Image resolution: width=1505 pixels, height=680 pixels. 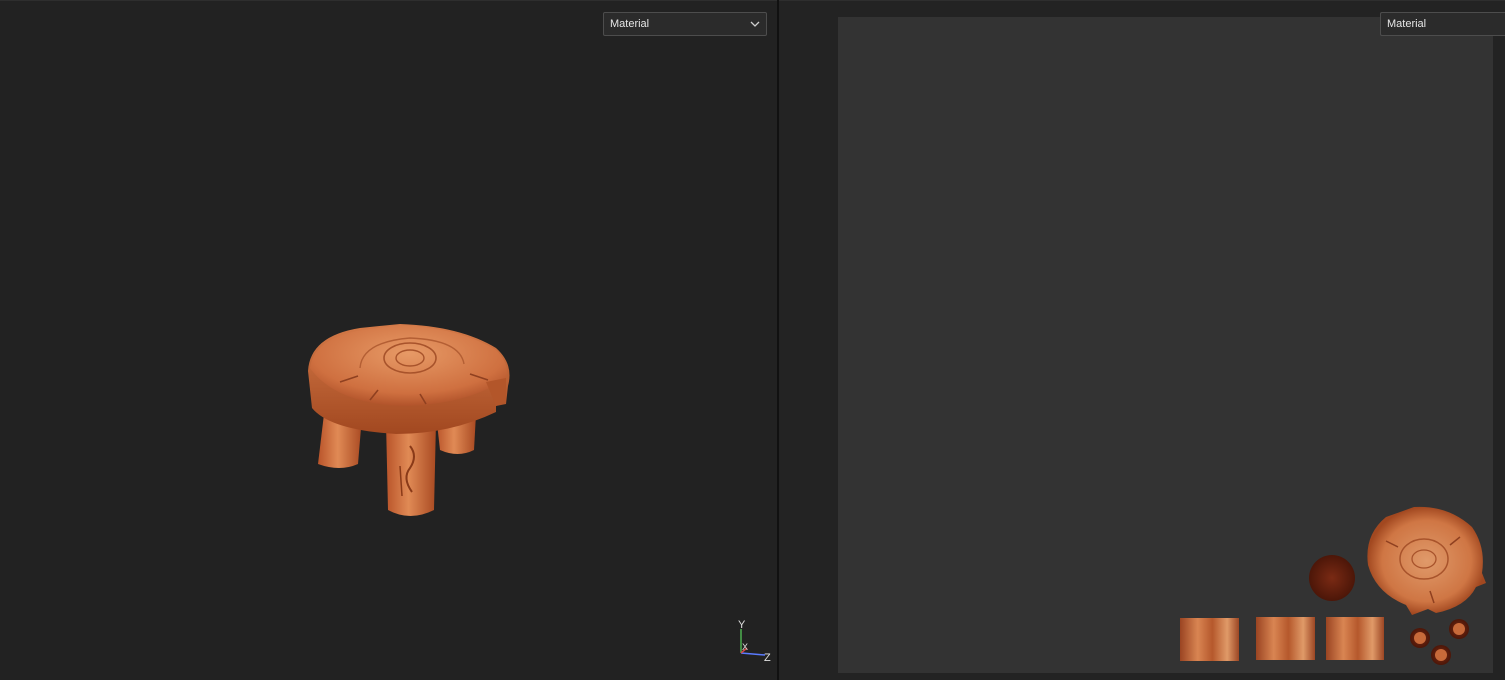 What do you see at coordinates (410, 421) in the screenshot?
I see `wooden-stool-model` at bounding box center [410, 421].